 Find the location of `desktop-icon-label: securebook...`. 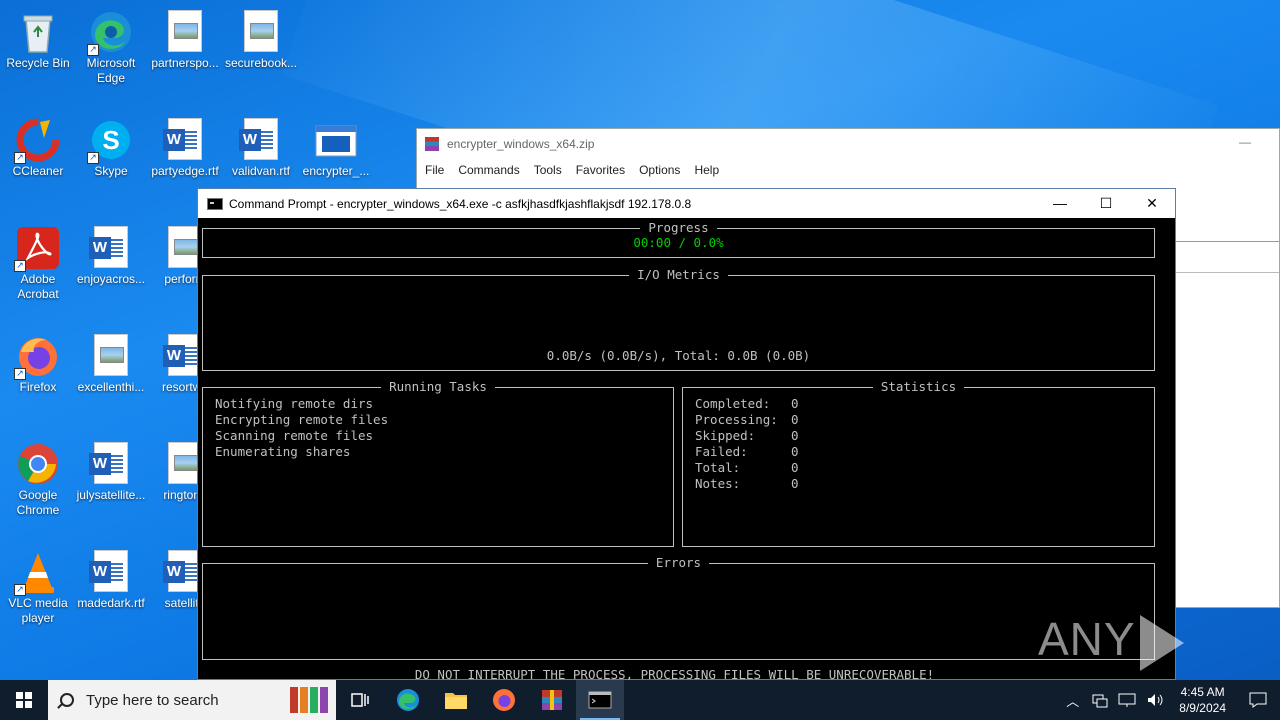

desktop-icon-label: securebook... is located at coordinates (261, 63).